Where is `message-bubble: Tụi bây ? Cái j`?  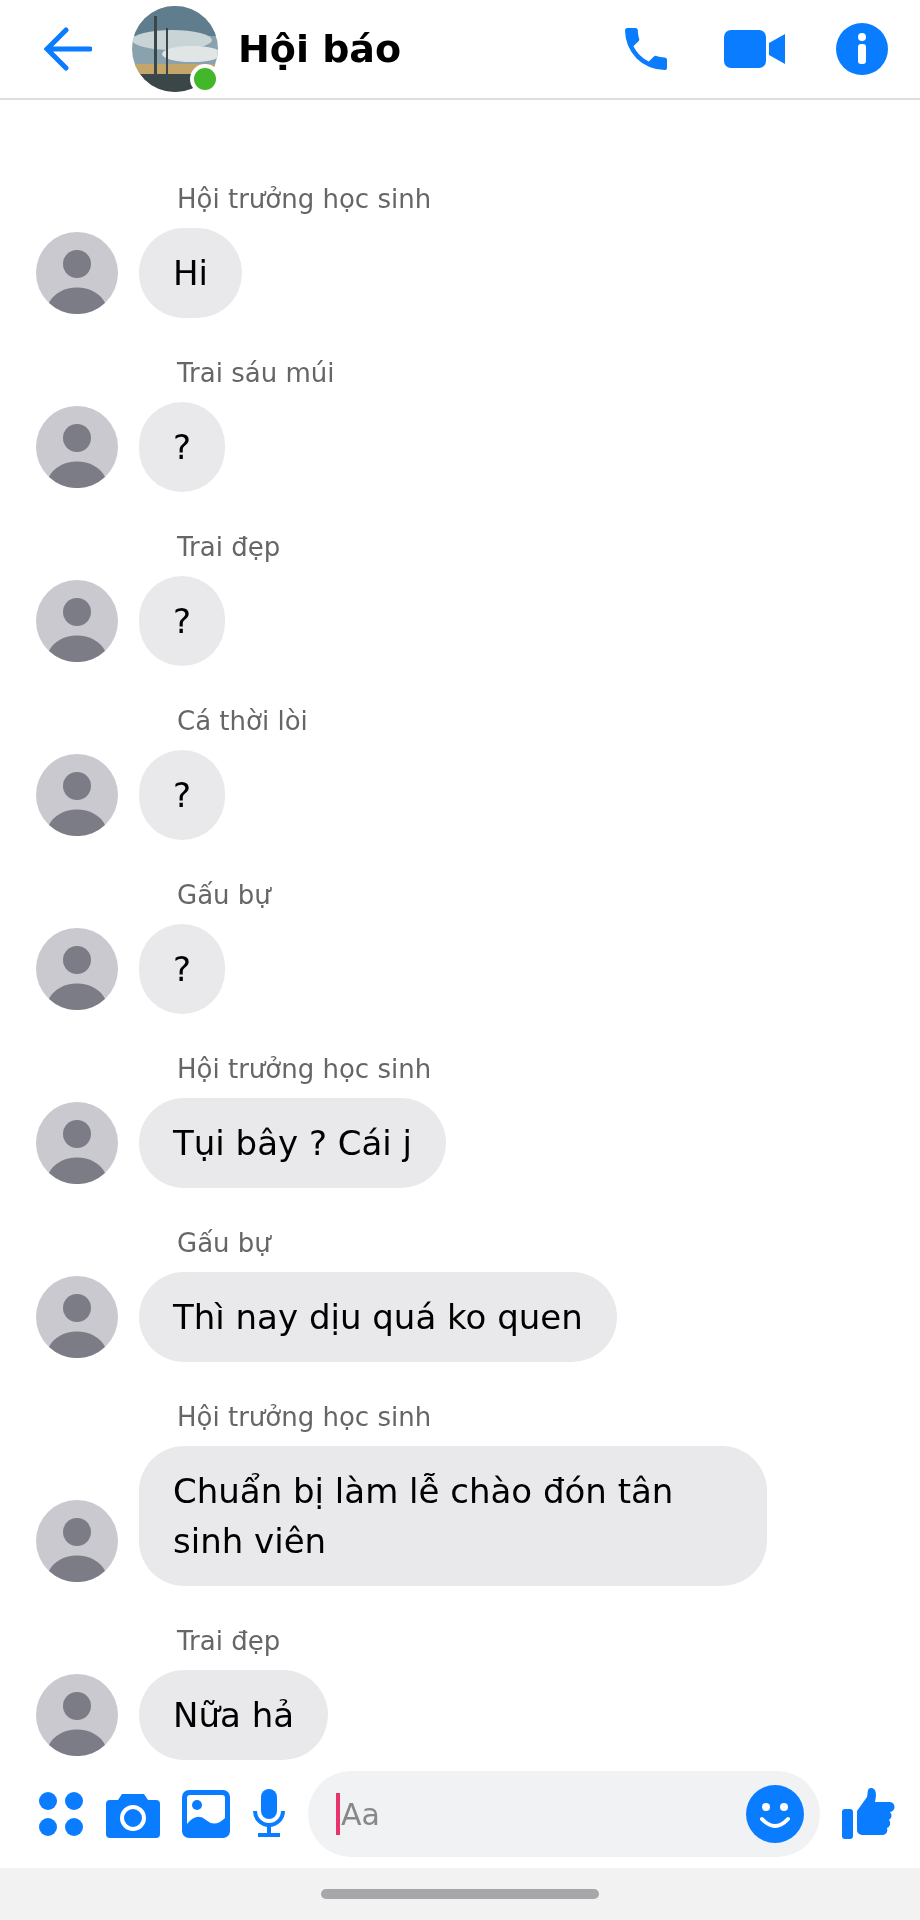
message-bubble: Tụi bây ? Cái j is located at coordinates (293, 1143).